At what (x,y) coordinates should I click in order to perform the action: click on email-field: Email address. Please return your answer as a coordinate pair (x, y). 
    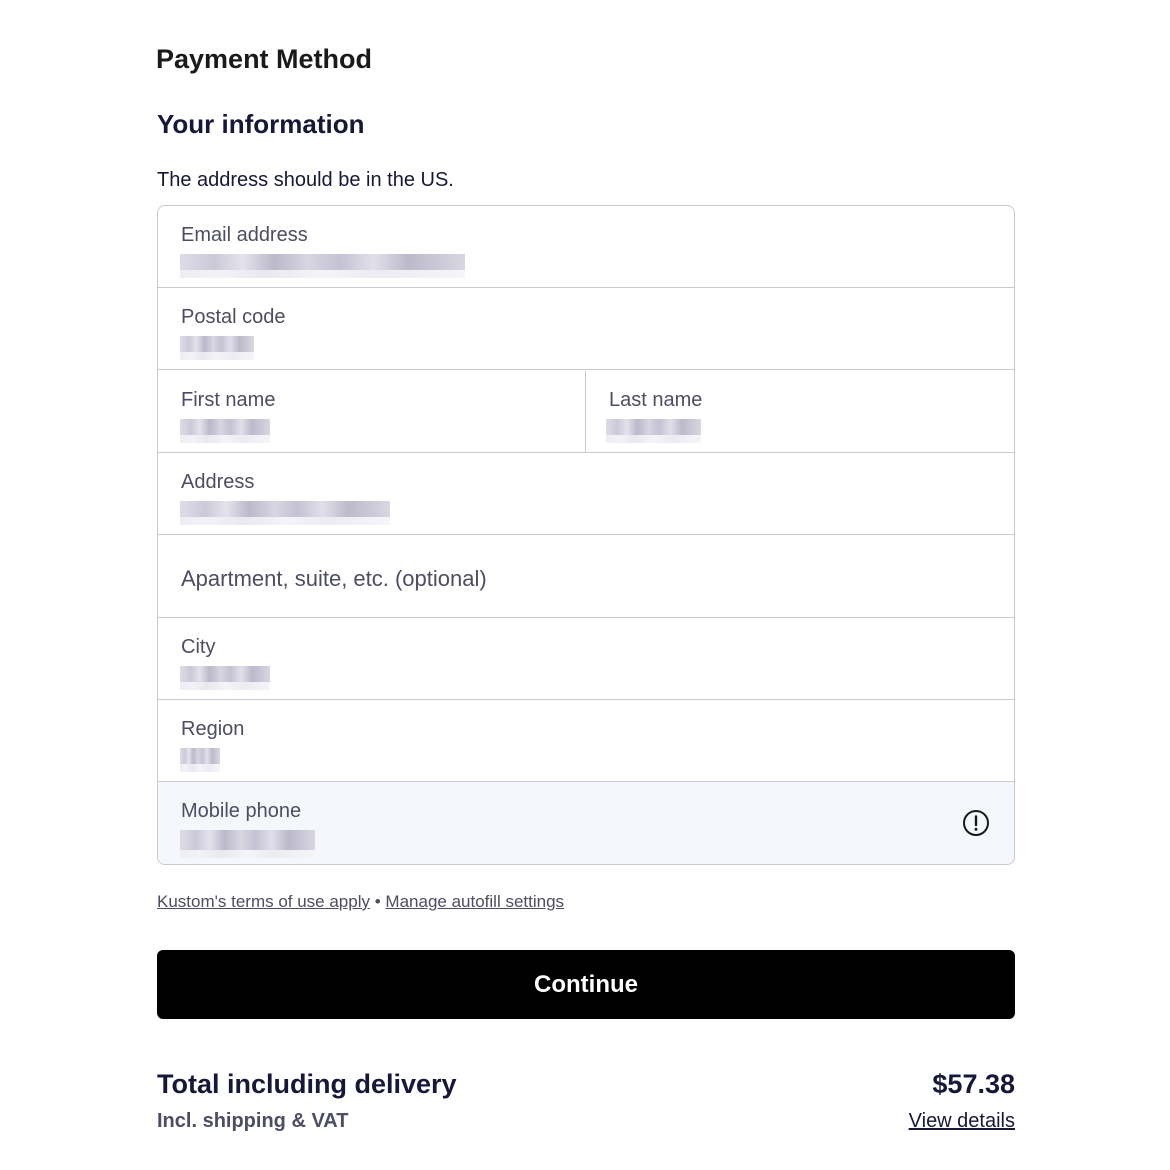
    Looking at the image, I should click on (586, 247).